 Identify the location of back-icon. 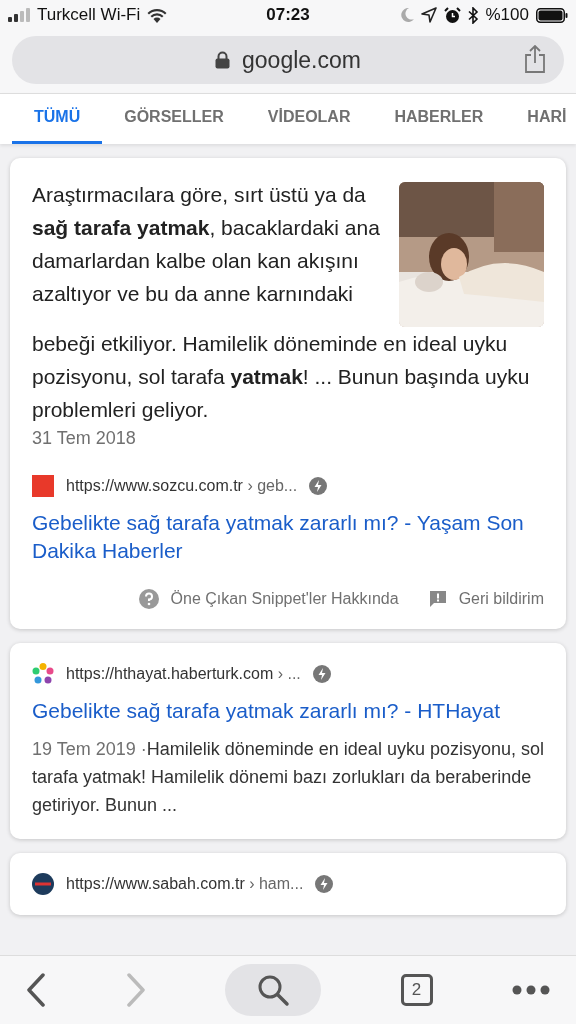
(36, 990).